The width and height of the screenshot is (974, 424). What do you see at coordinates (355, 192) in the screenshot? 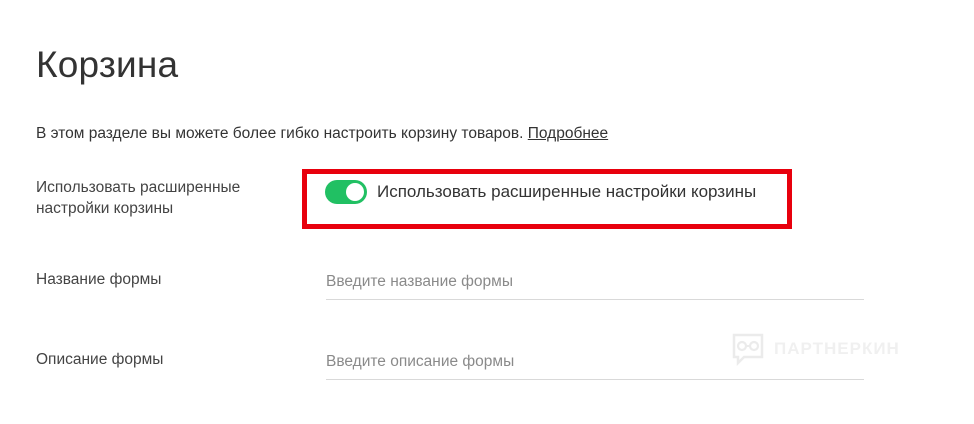
I see `toggle-knob` at bounding box center [355, 192].